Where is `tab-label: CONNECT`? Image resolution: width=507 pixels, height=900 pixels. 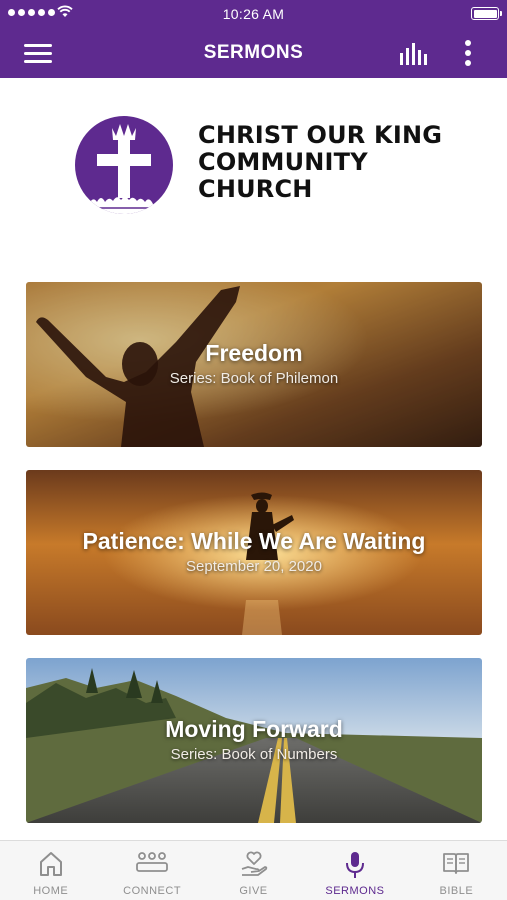
tab-label: CONNECT is located at coordinates (152, 891).